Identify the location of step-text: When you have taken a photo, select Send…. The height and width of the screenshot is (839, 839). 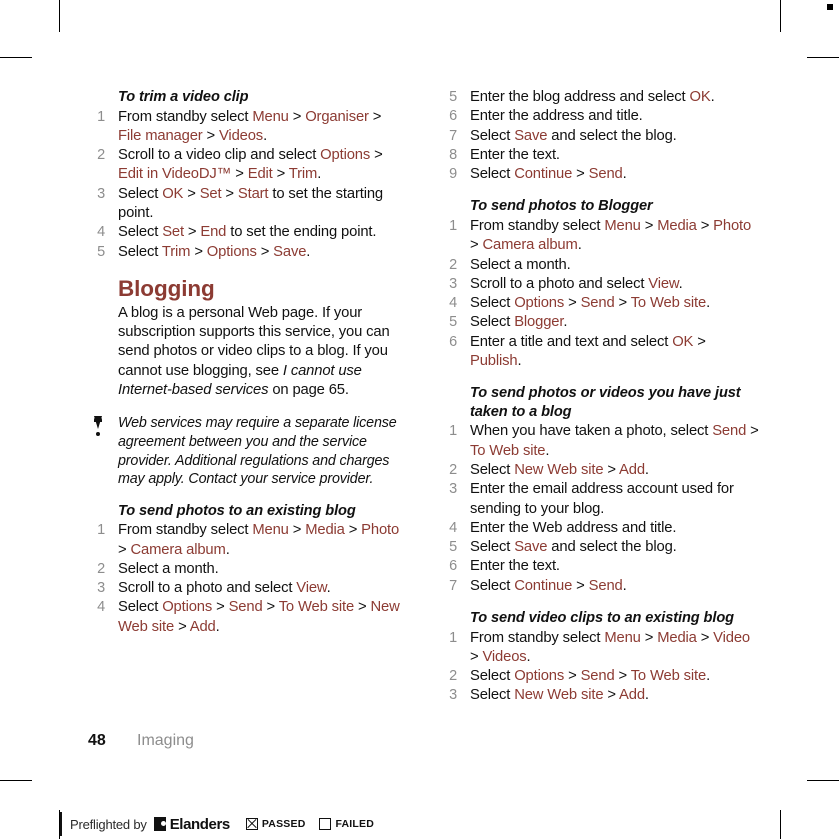
(614, 441).